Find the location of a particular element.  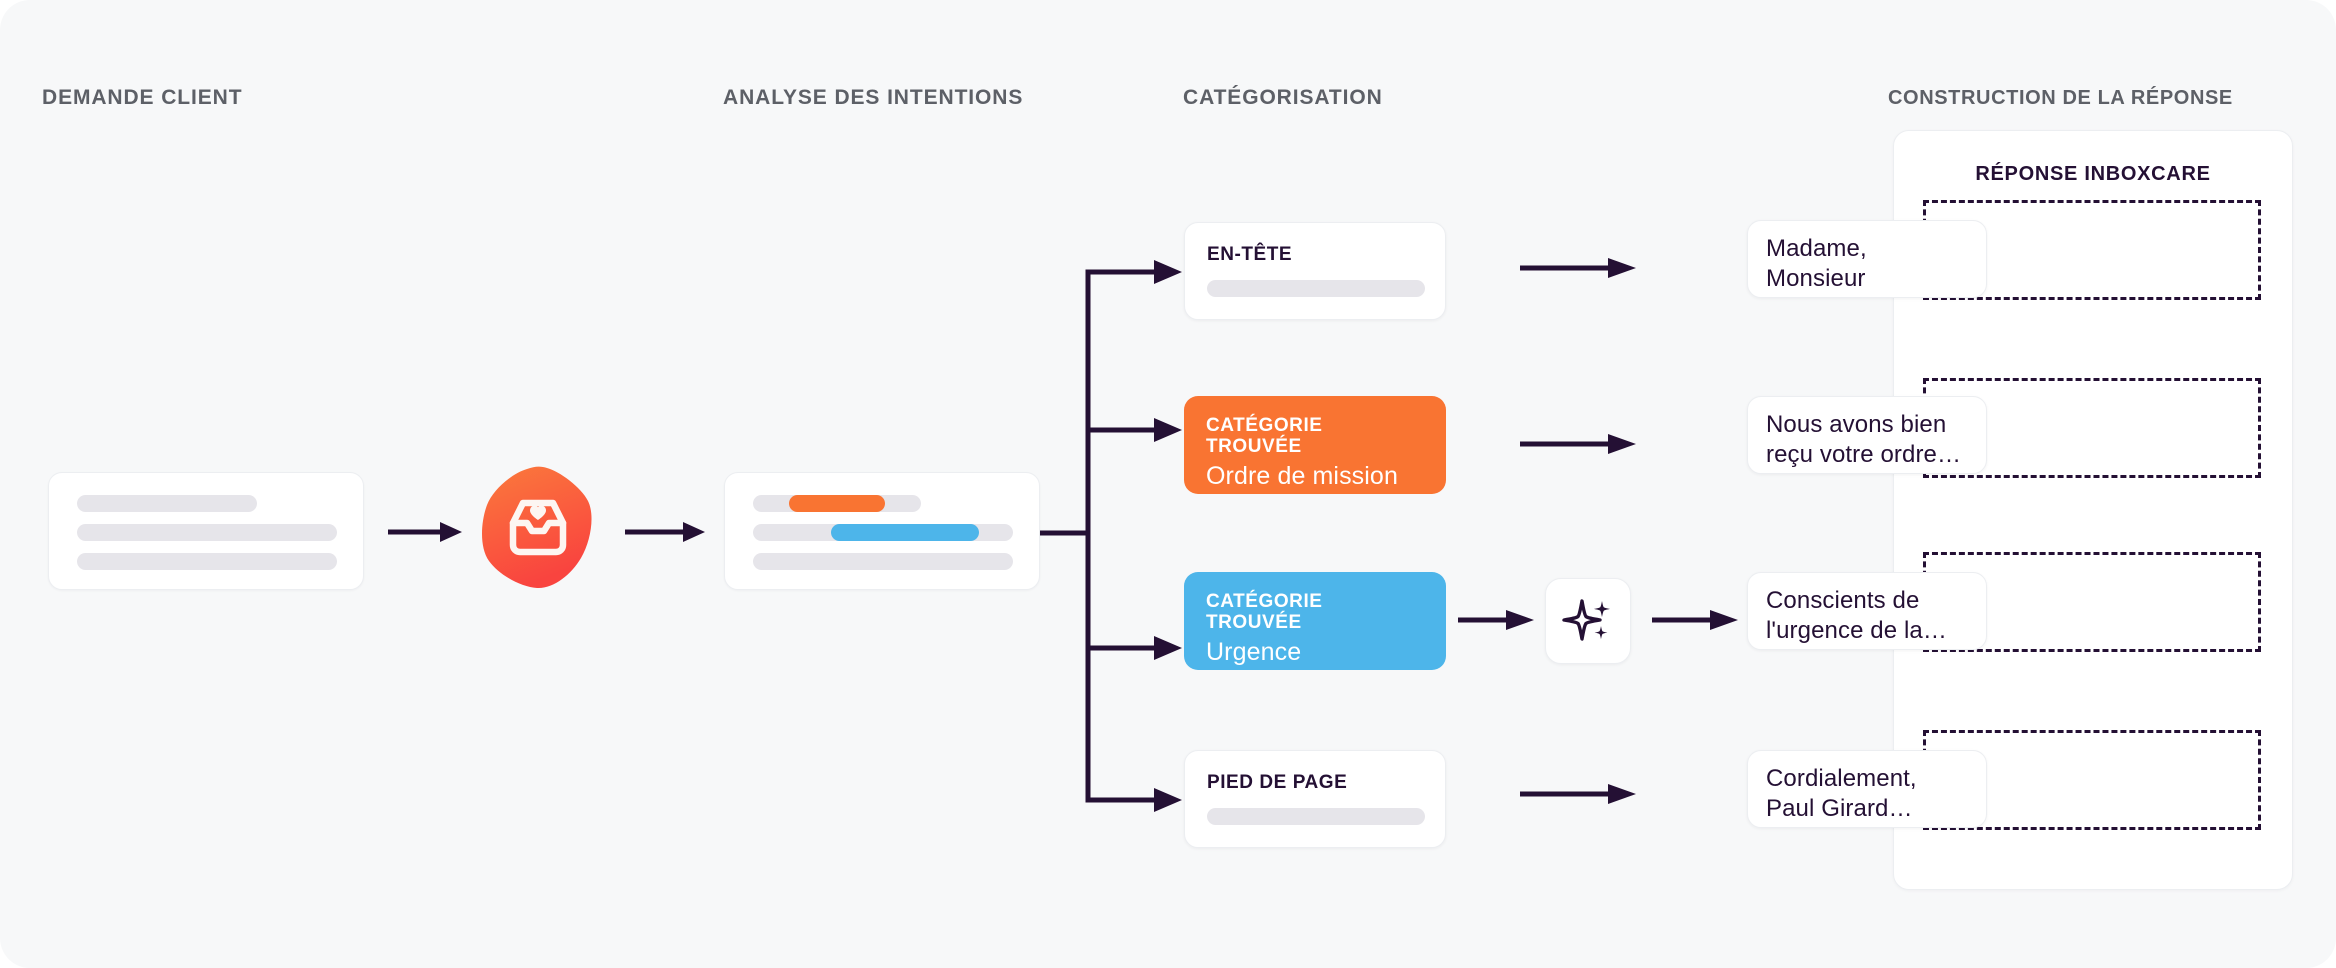

category-card-urgence: CATÉGORIE TROUVÉE Urgence is located at coordinates (1315, 621).